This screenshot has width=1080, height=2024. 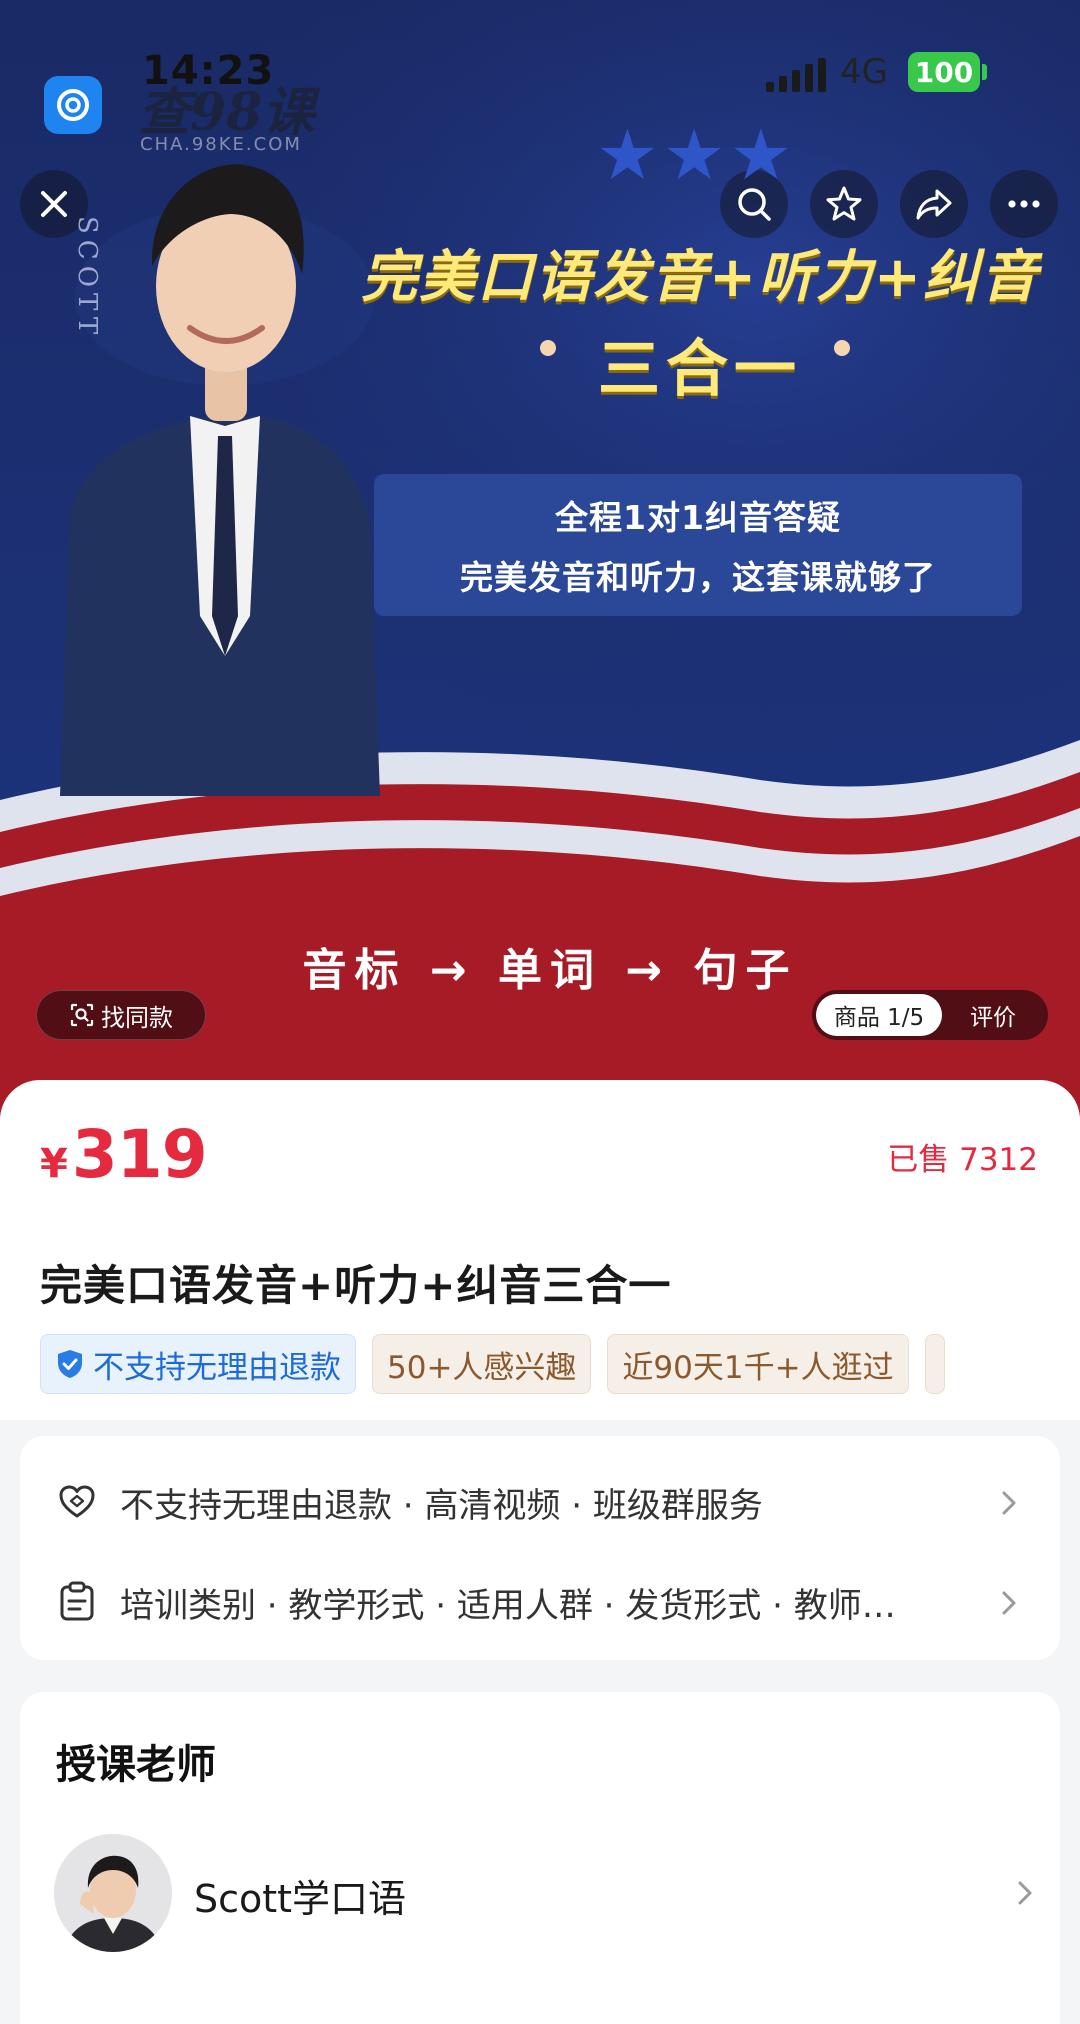 What do you see at coordinates (220, 480) in the screenshot?
I see `teacher-photo` at bounding box center [220, 480].